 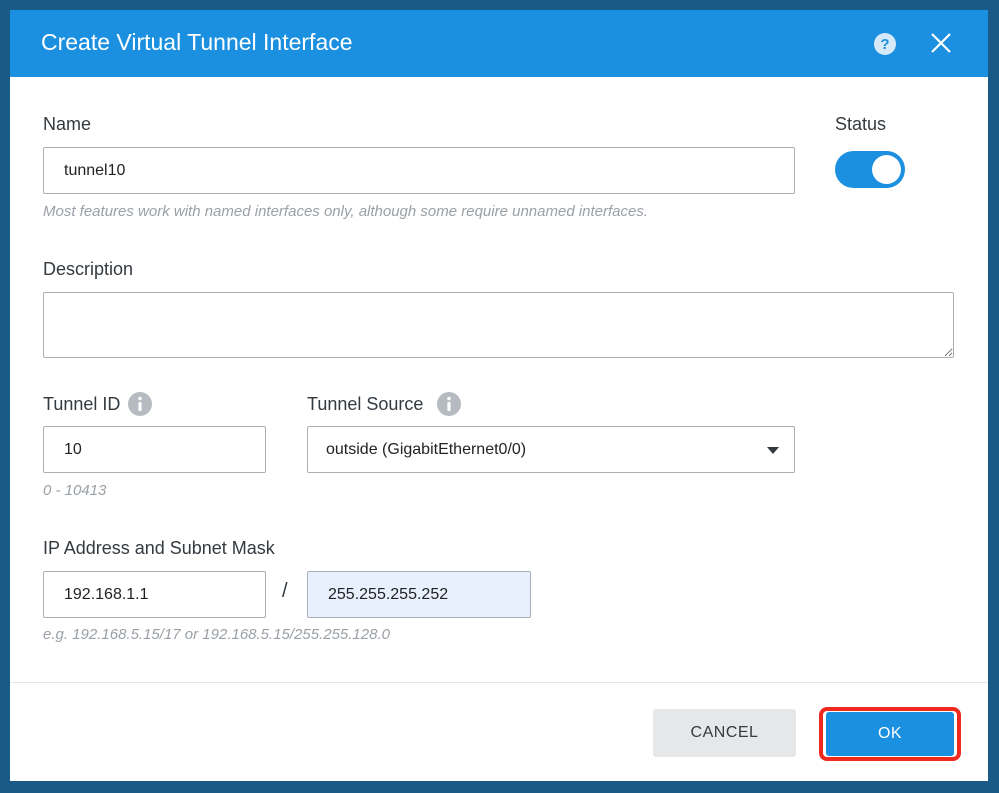 I want to click on ok-button: OK, so click(x=890, y=734).